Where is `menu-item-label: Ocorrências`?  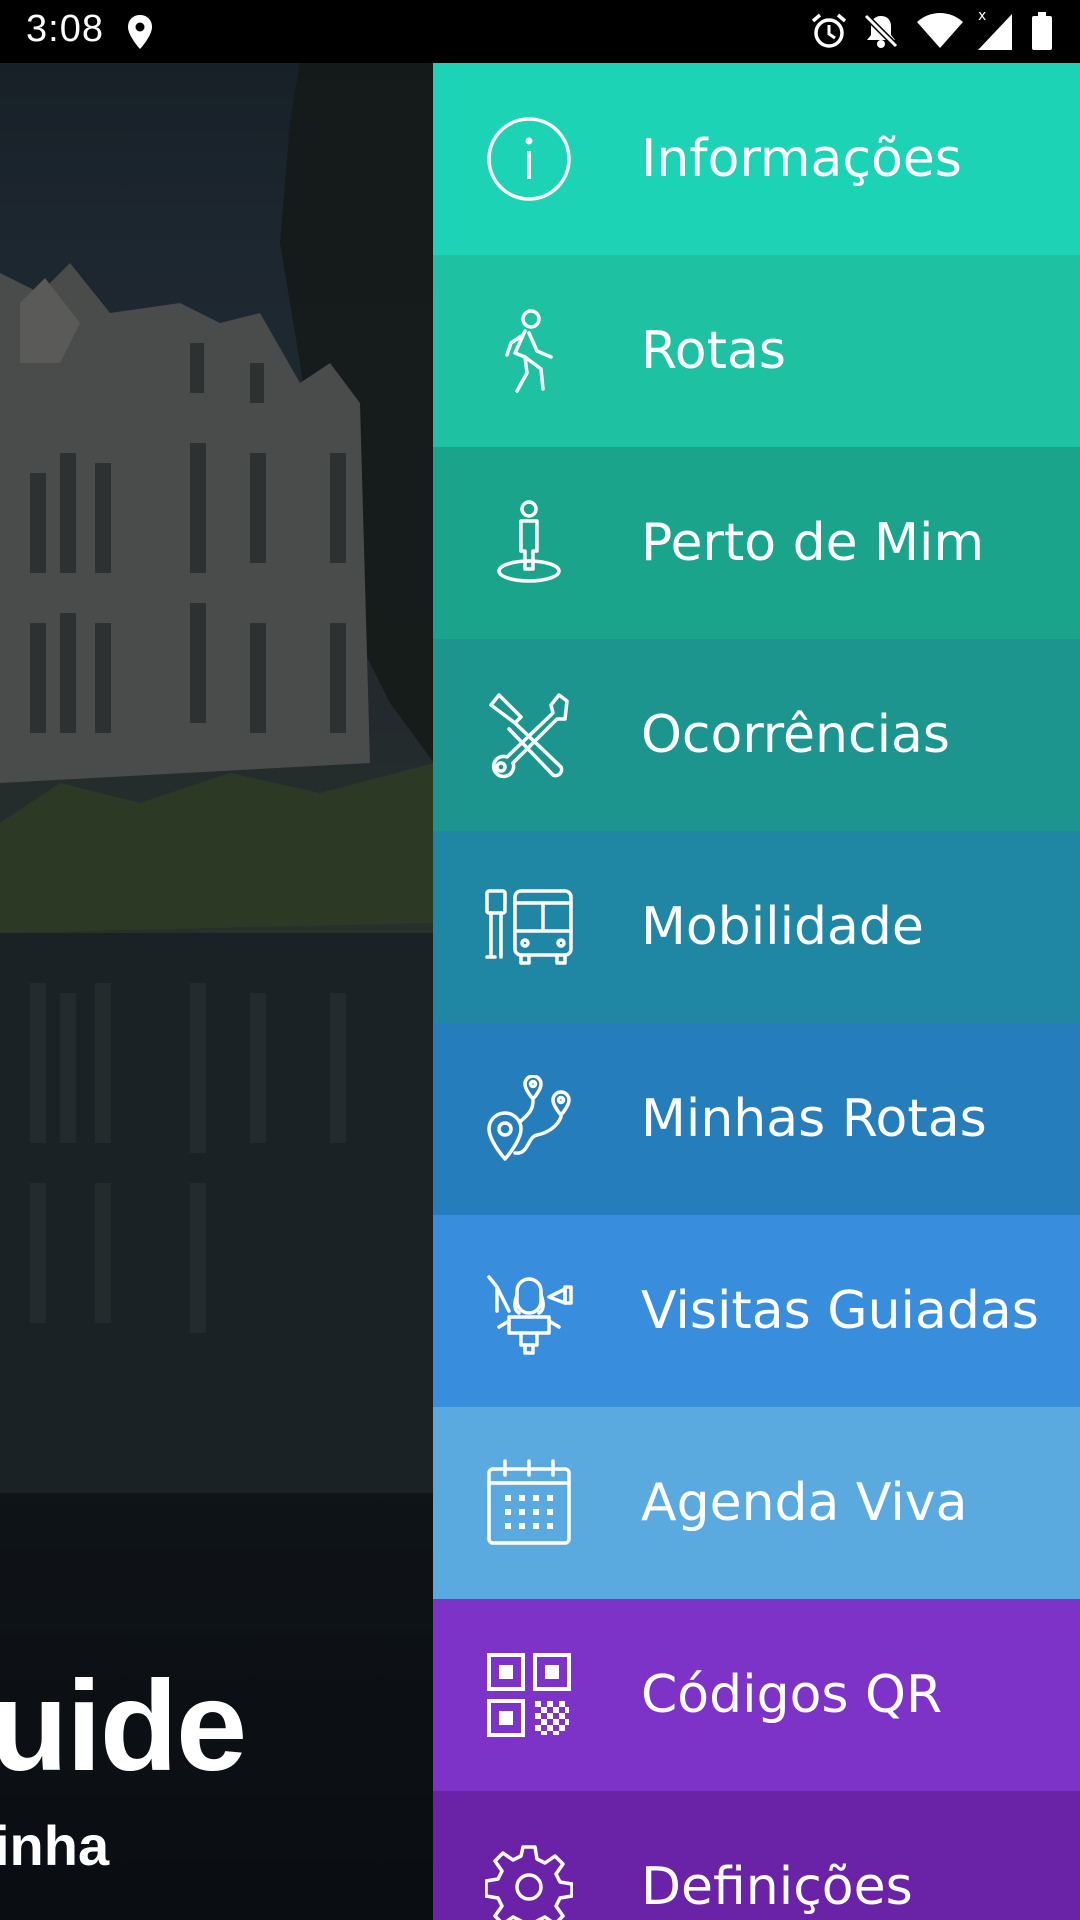 menu-item-label: Ocorrências is located at coordinates (795, 735).